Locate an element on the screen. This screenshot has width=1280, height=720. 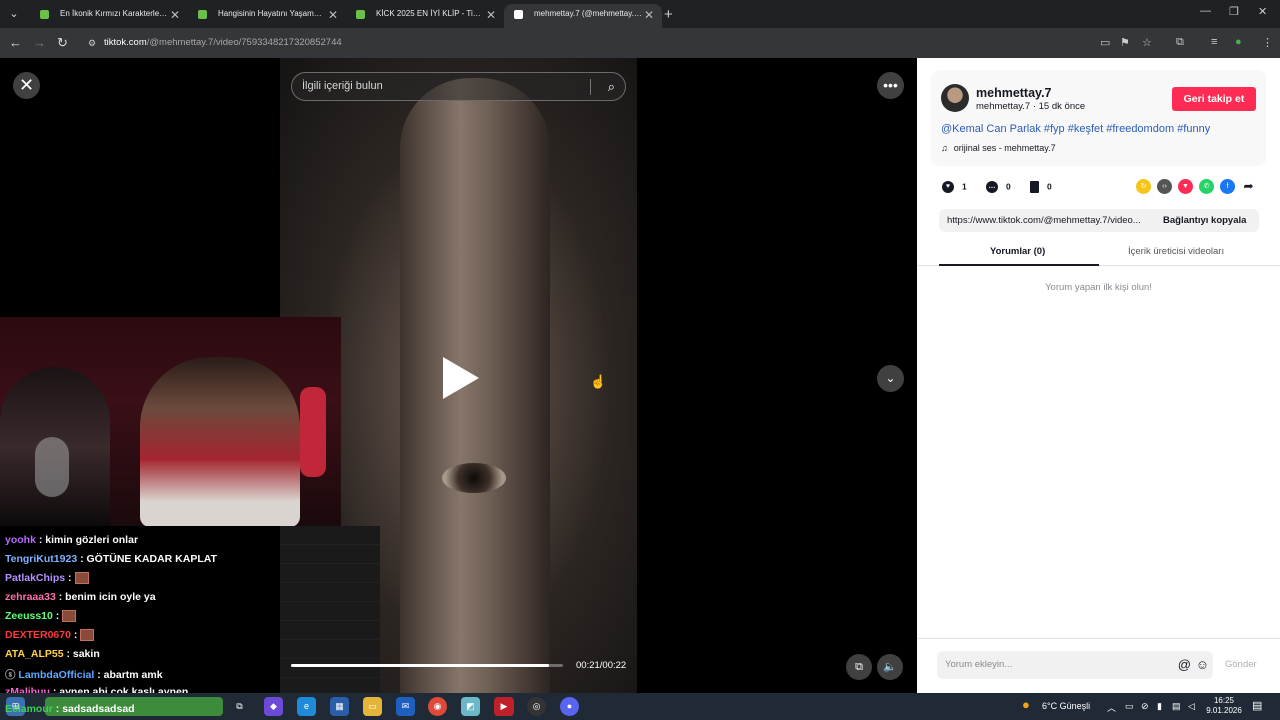
extensions-icon: ⧉ is located at coordinates (1180, 42).